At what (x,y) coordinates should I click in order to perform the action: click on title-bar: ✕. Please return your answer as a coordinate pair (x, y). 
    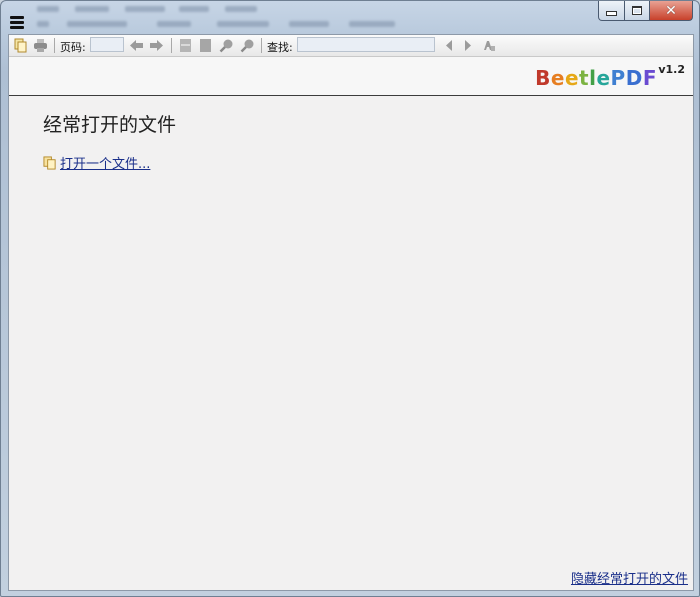
    Looking at the image, I should click on (350, 17).